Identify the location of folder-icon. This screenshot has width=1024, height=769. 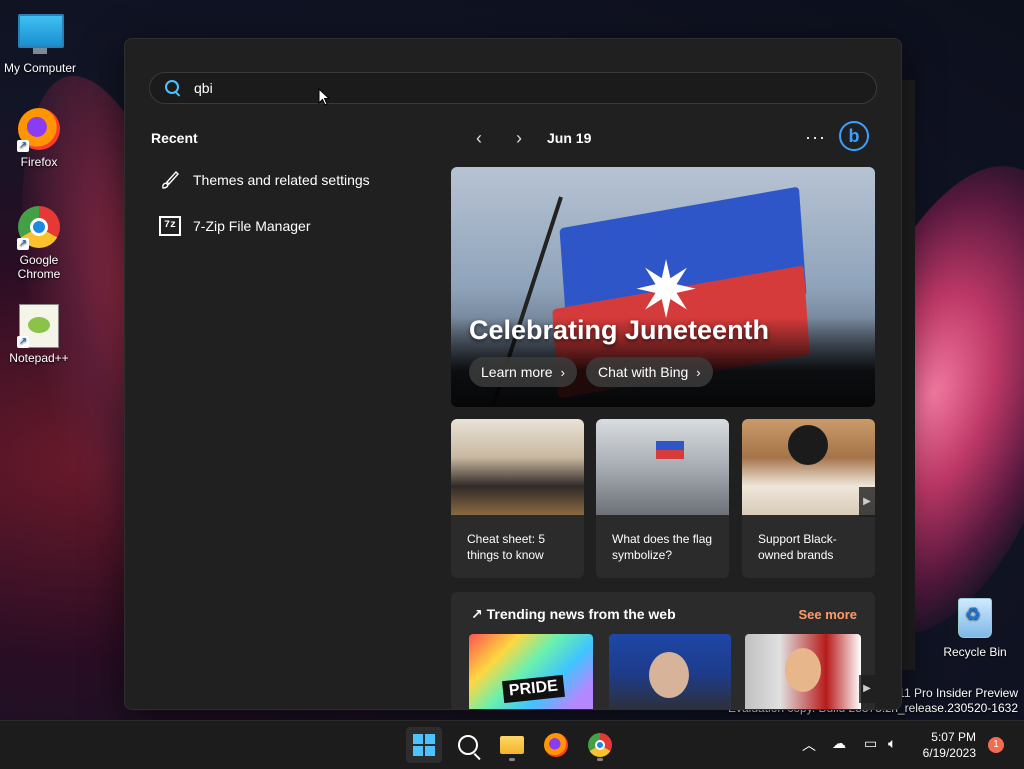
(512, 745).